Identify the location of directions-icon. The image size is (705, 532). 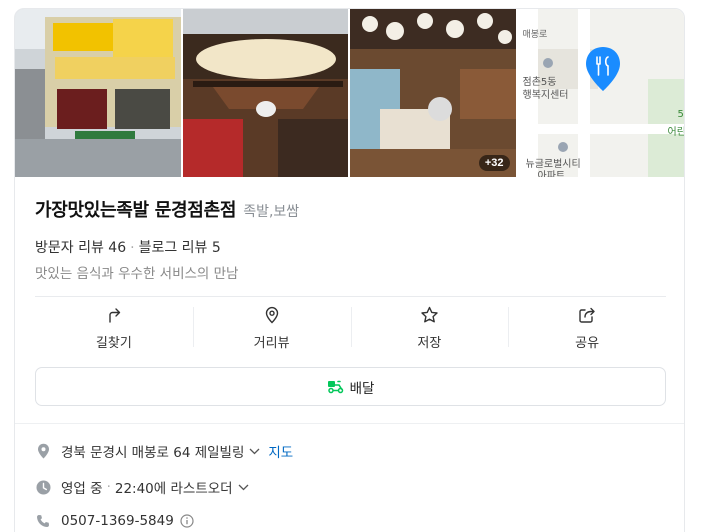
(114, 315).